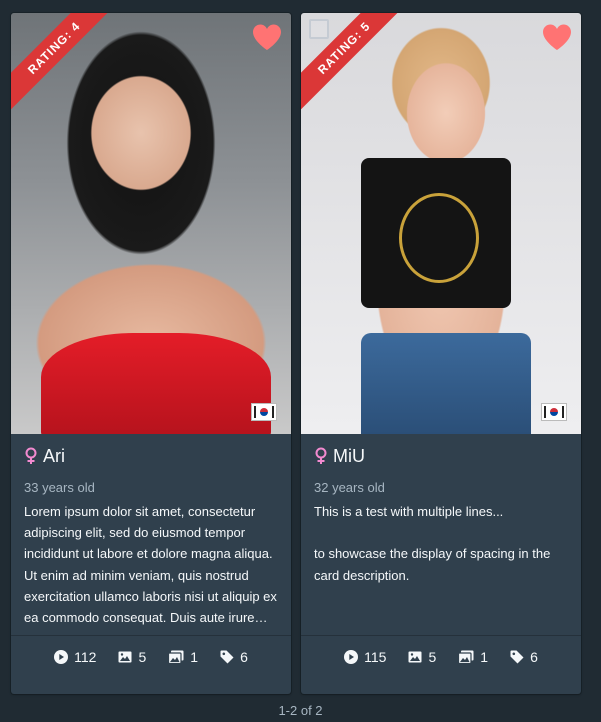  I want to click on performer-age: 32 years old, so click(349, 487).